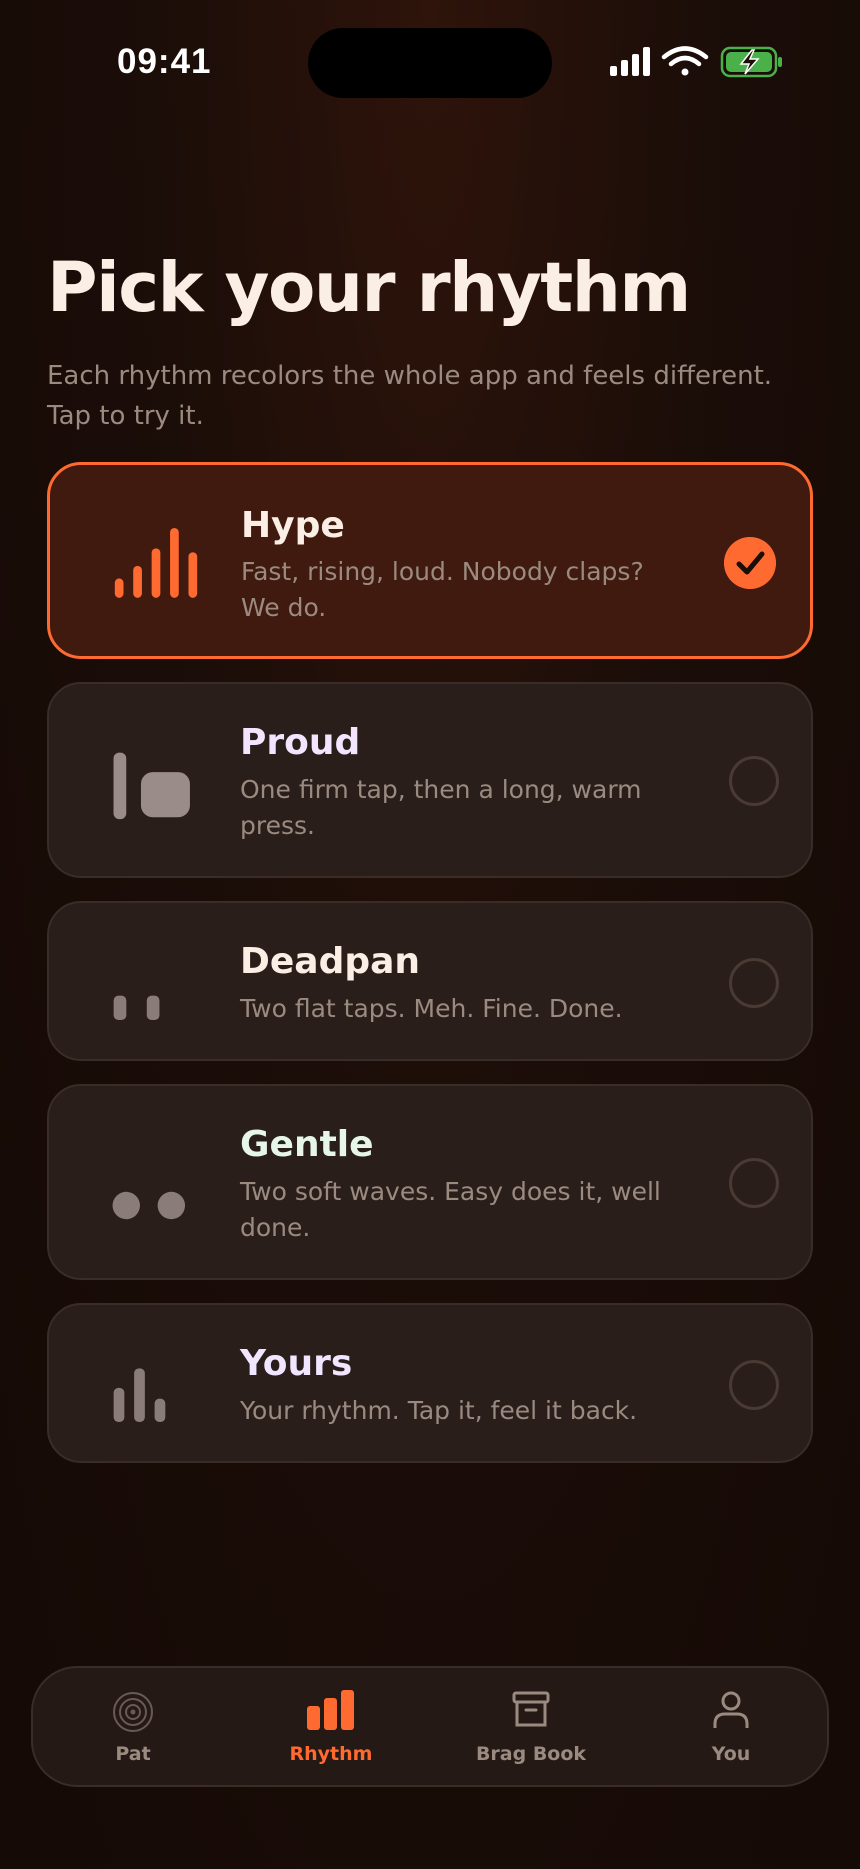 The height and width of the screenshot is (1869, 860). Describe the element at coordinates (331, 1754) in the screenshot. I see `tab-label: Rhythm` at that location.